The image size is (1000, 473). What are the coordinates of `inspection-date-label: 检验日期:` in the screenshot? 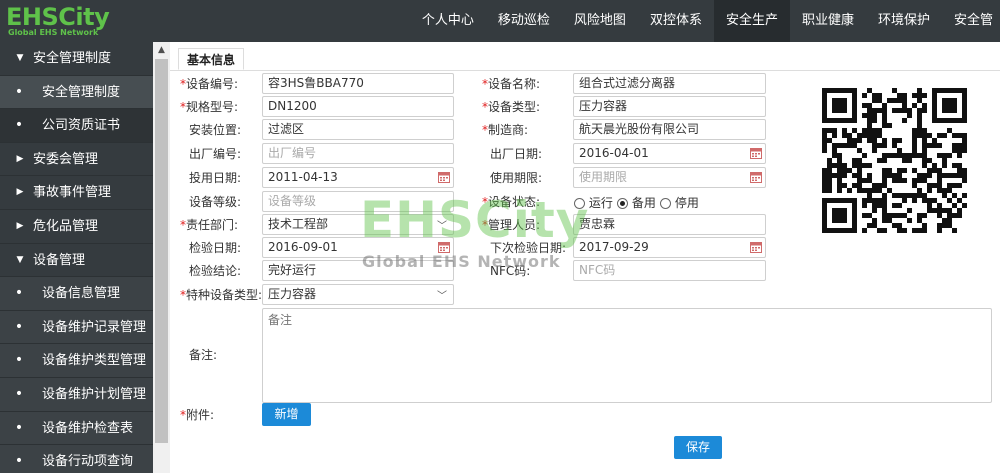 It's located at (215, 248).